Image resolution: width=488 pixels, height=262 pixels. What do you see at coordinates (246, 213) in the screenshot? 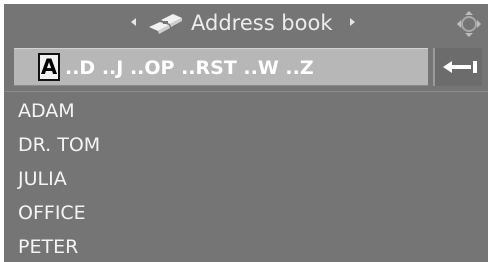
I see `contact-item: OFFICE` at bounding box center [246, 213].